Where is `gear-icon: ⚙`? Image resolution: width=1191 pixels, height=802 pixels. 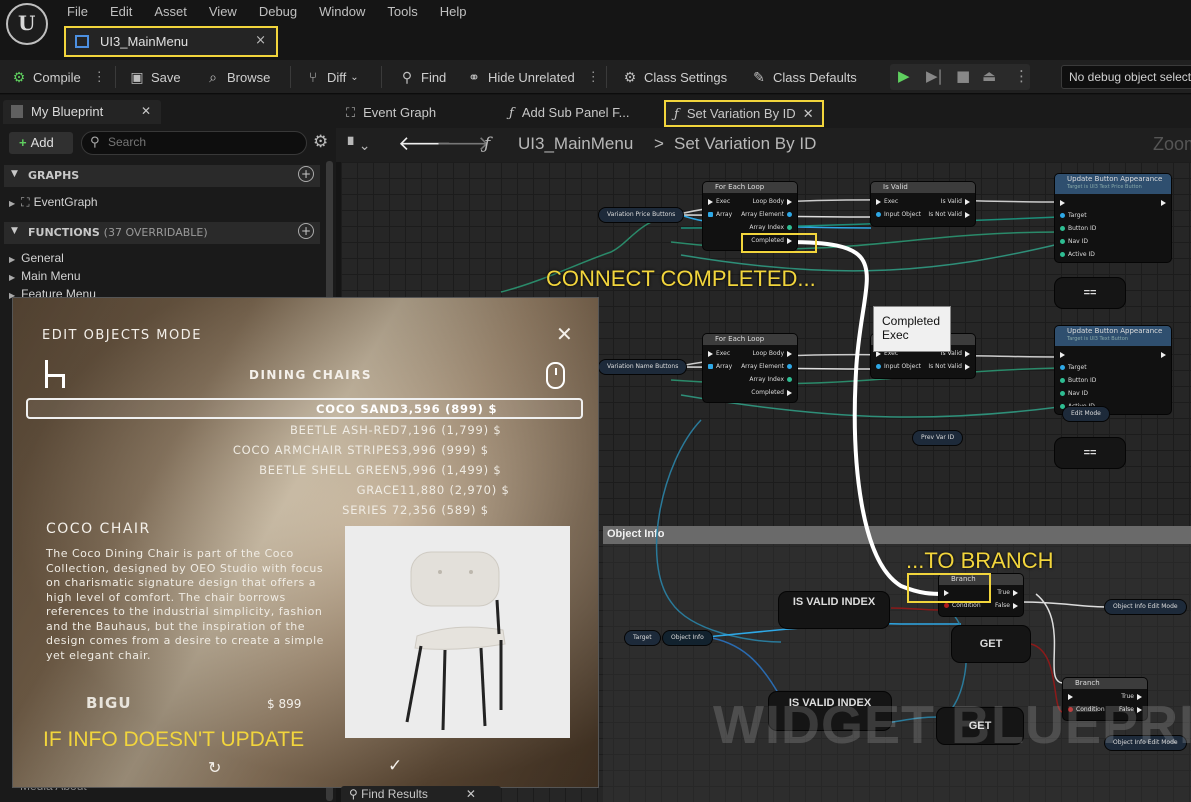 gear-icon: ⚙ is located at coordinates (320, 142).